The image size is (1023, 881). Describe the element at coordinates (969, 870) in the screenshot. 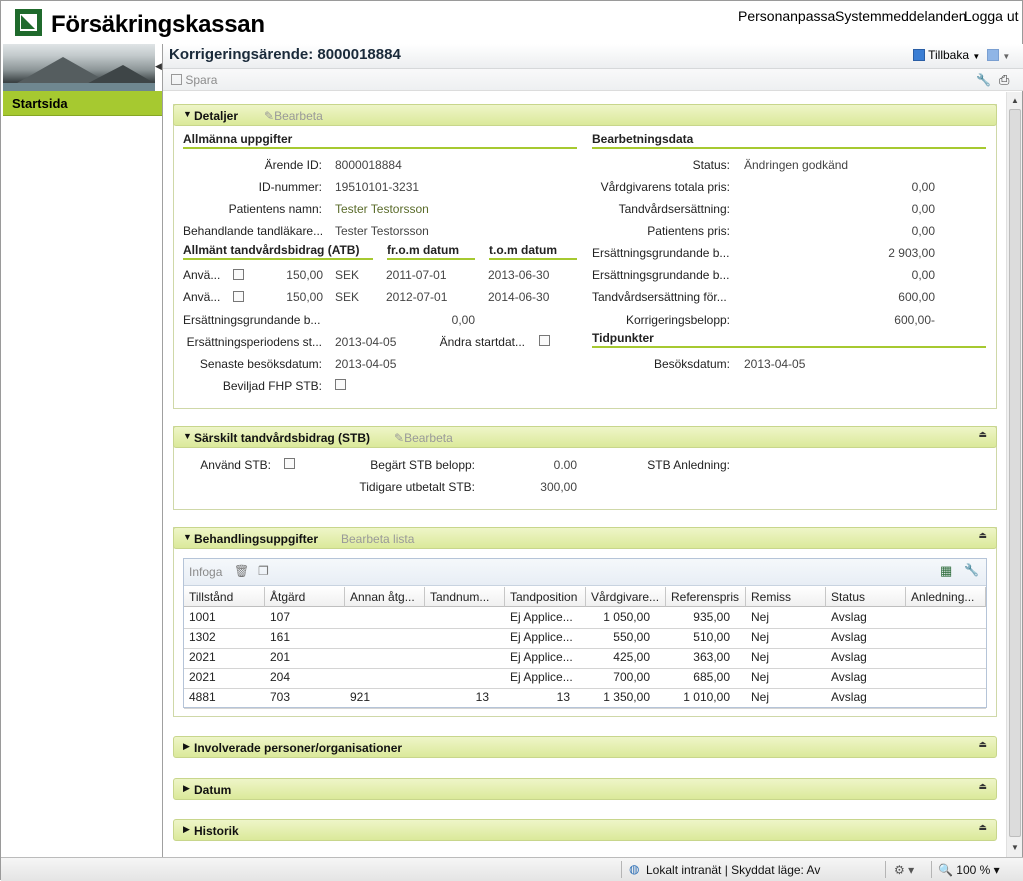

I see `zoom-control: 🔍 100 % ▾` at that location.